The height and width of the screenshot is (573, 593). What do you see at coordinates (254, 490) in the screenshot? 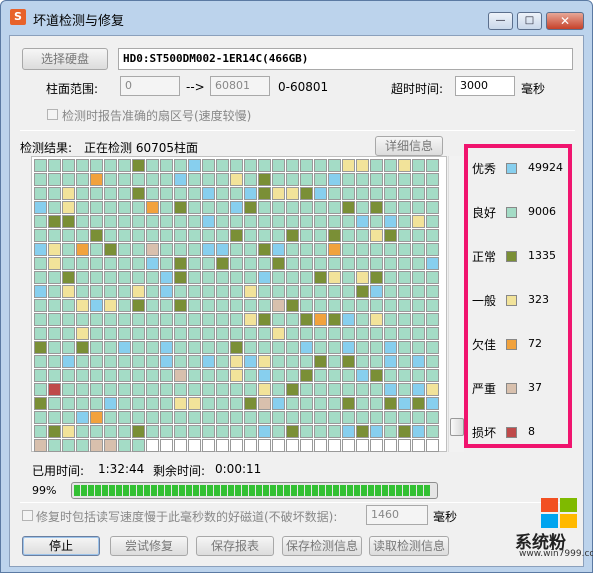
I see `progress-bar` at bounding box center [254, 490].